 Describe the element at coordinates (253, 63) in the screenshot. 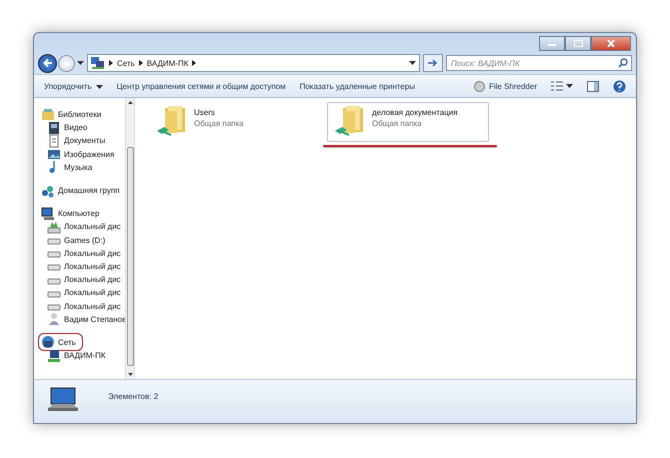

I see `address-field: Сеть ВАДИМ-ПК` at that location.